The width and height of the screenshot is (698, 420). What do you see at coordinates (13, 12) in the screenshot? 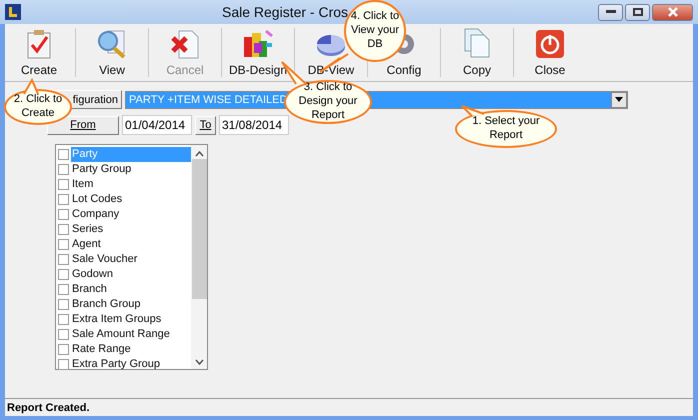
I see `app-logo-icon` at bounding box center [13, 12].